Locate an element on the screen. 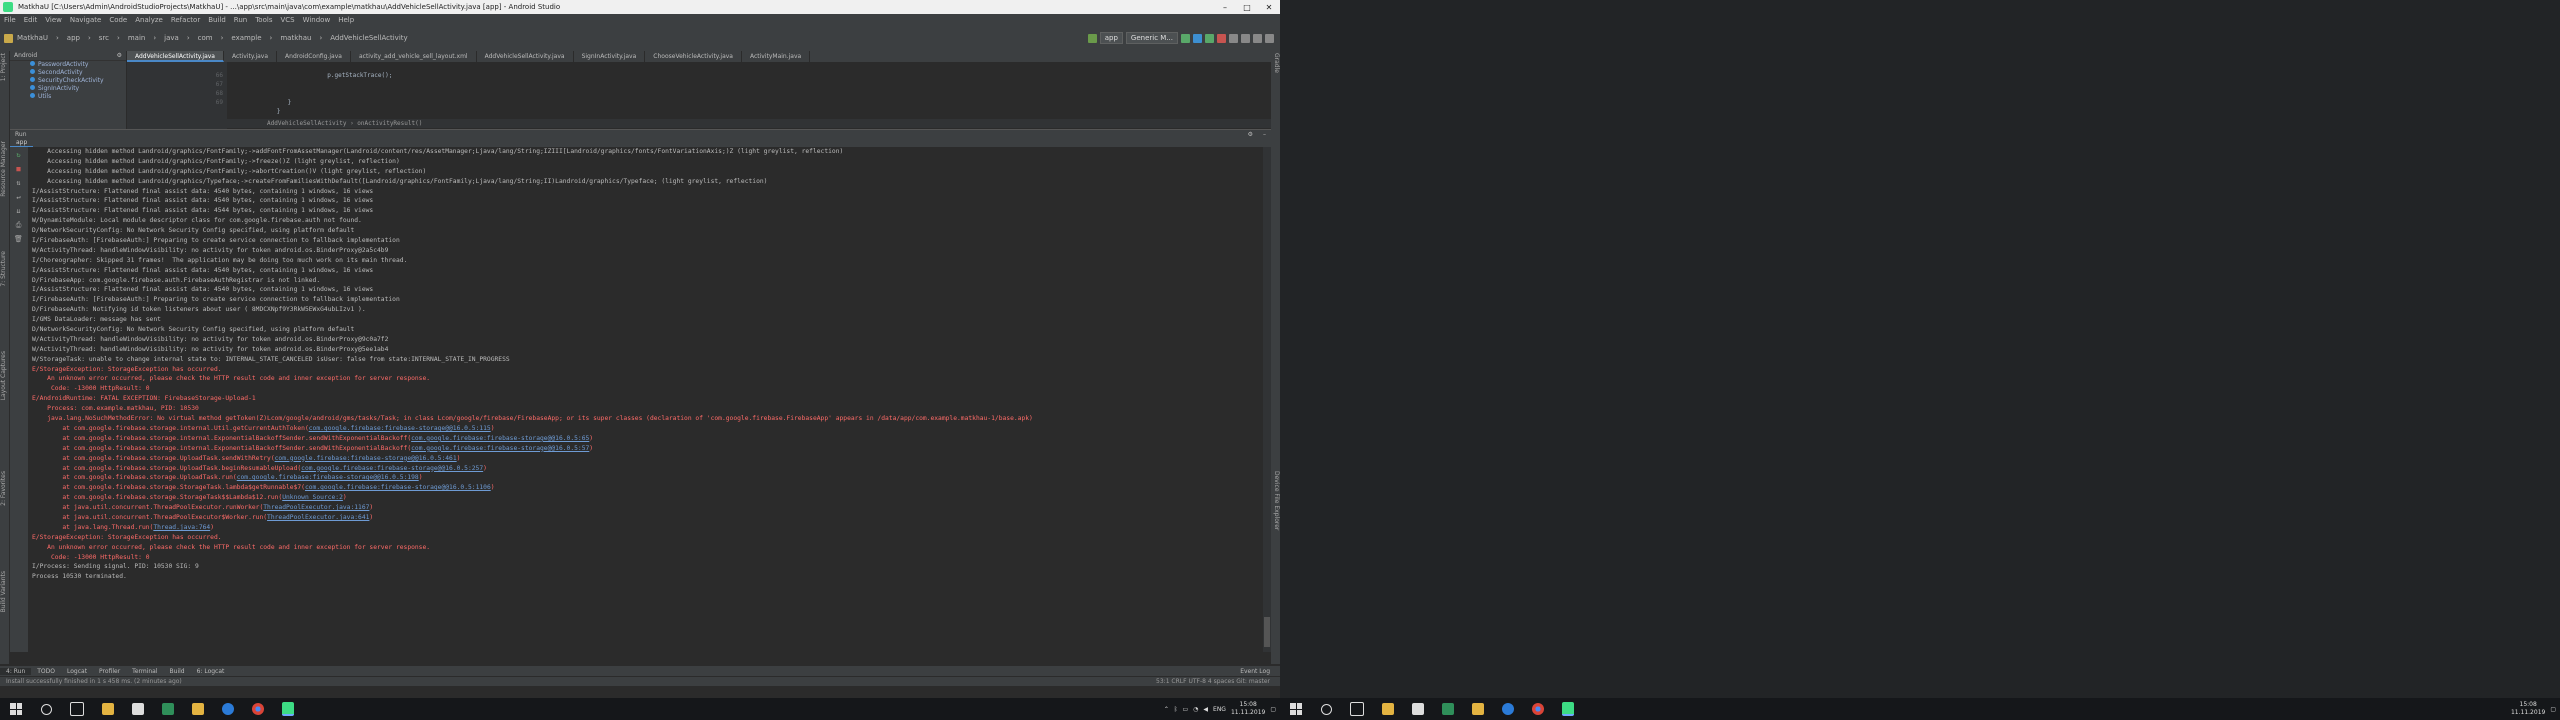 This screenshot has height=720, width=2560. stacktrace-link: ThreadPoolExecutor.java:1167 is located at coordinates (316, 507).